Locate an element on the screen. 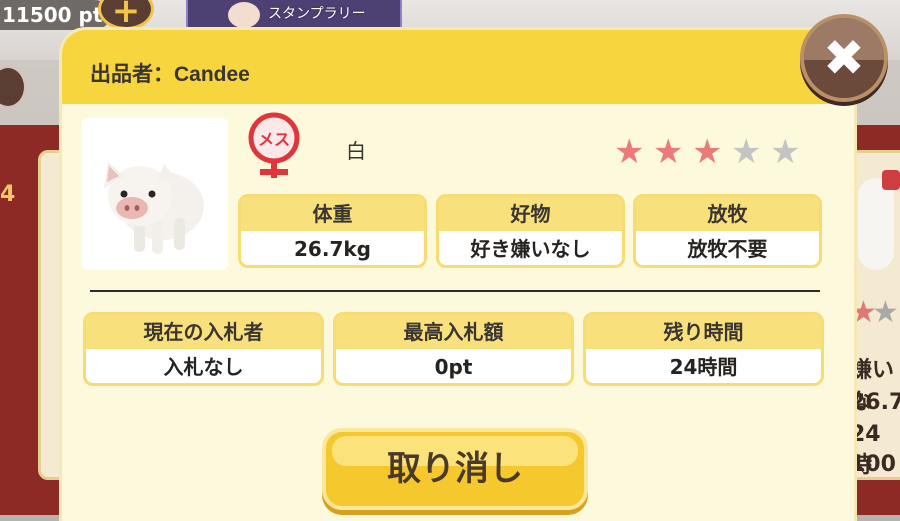 The height and width of the screenshot is (521, 900). female-icon: メス is located at coordinates (274, 145).